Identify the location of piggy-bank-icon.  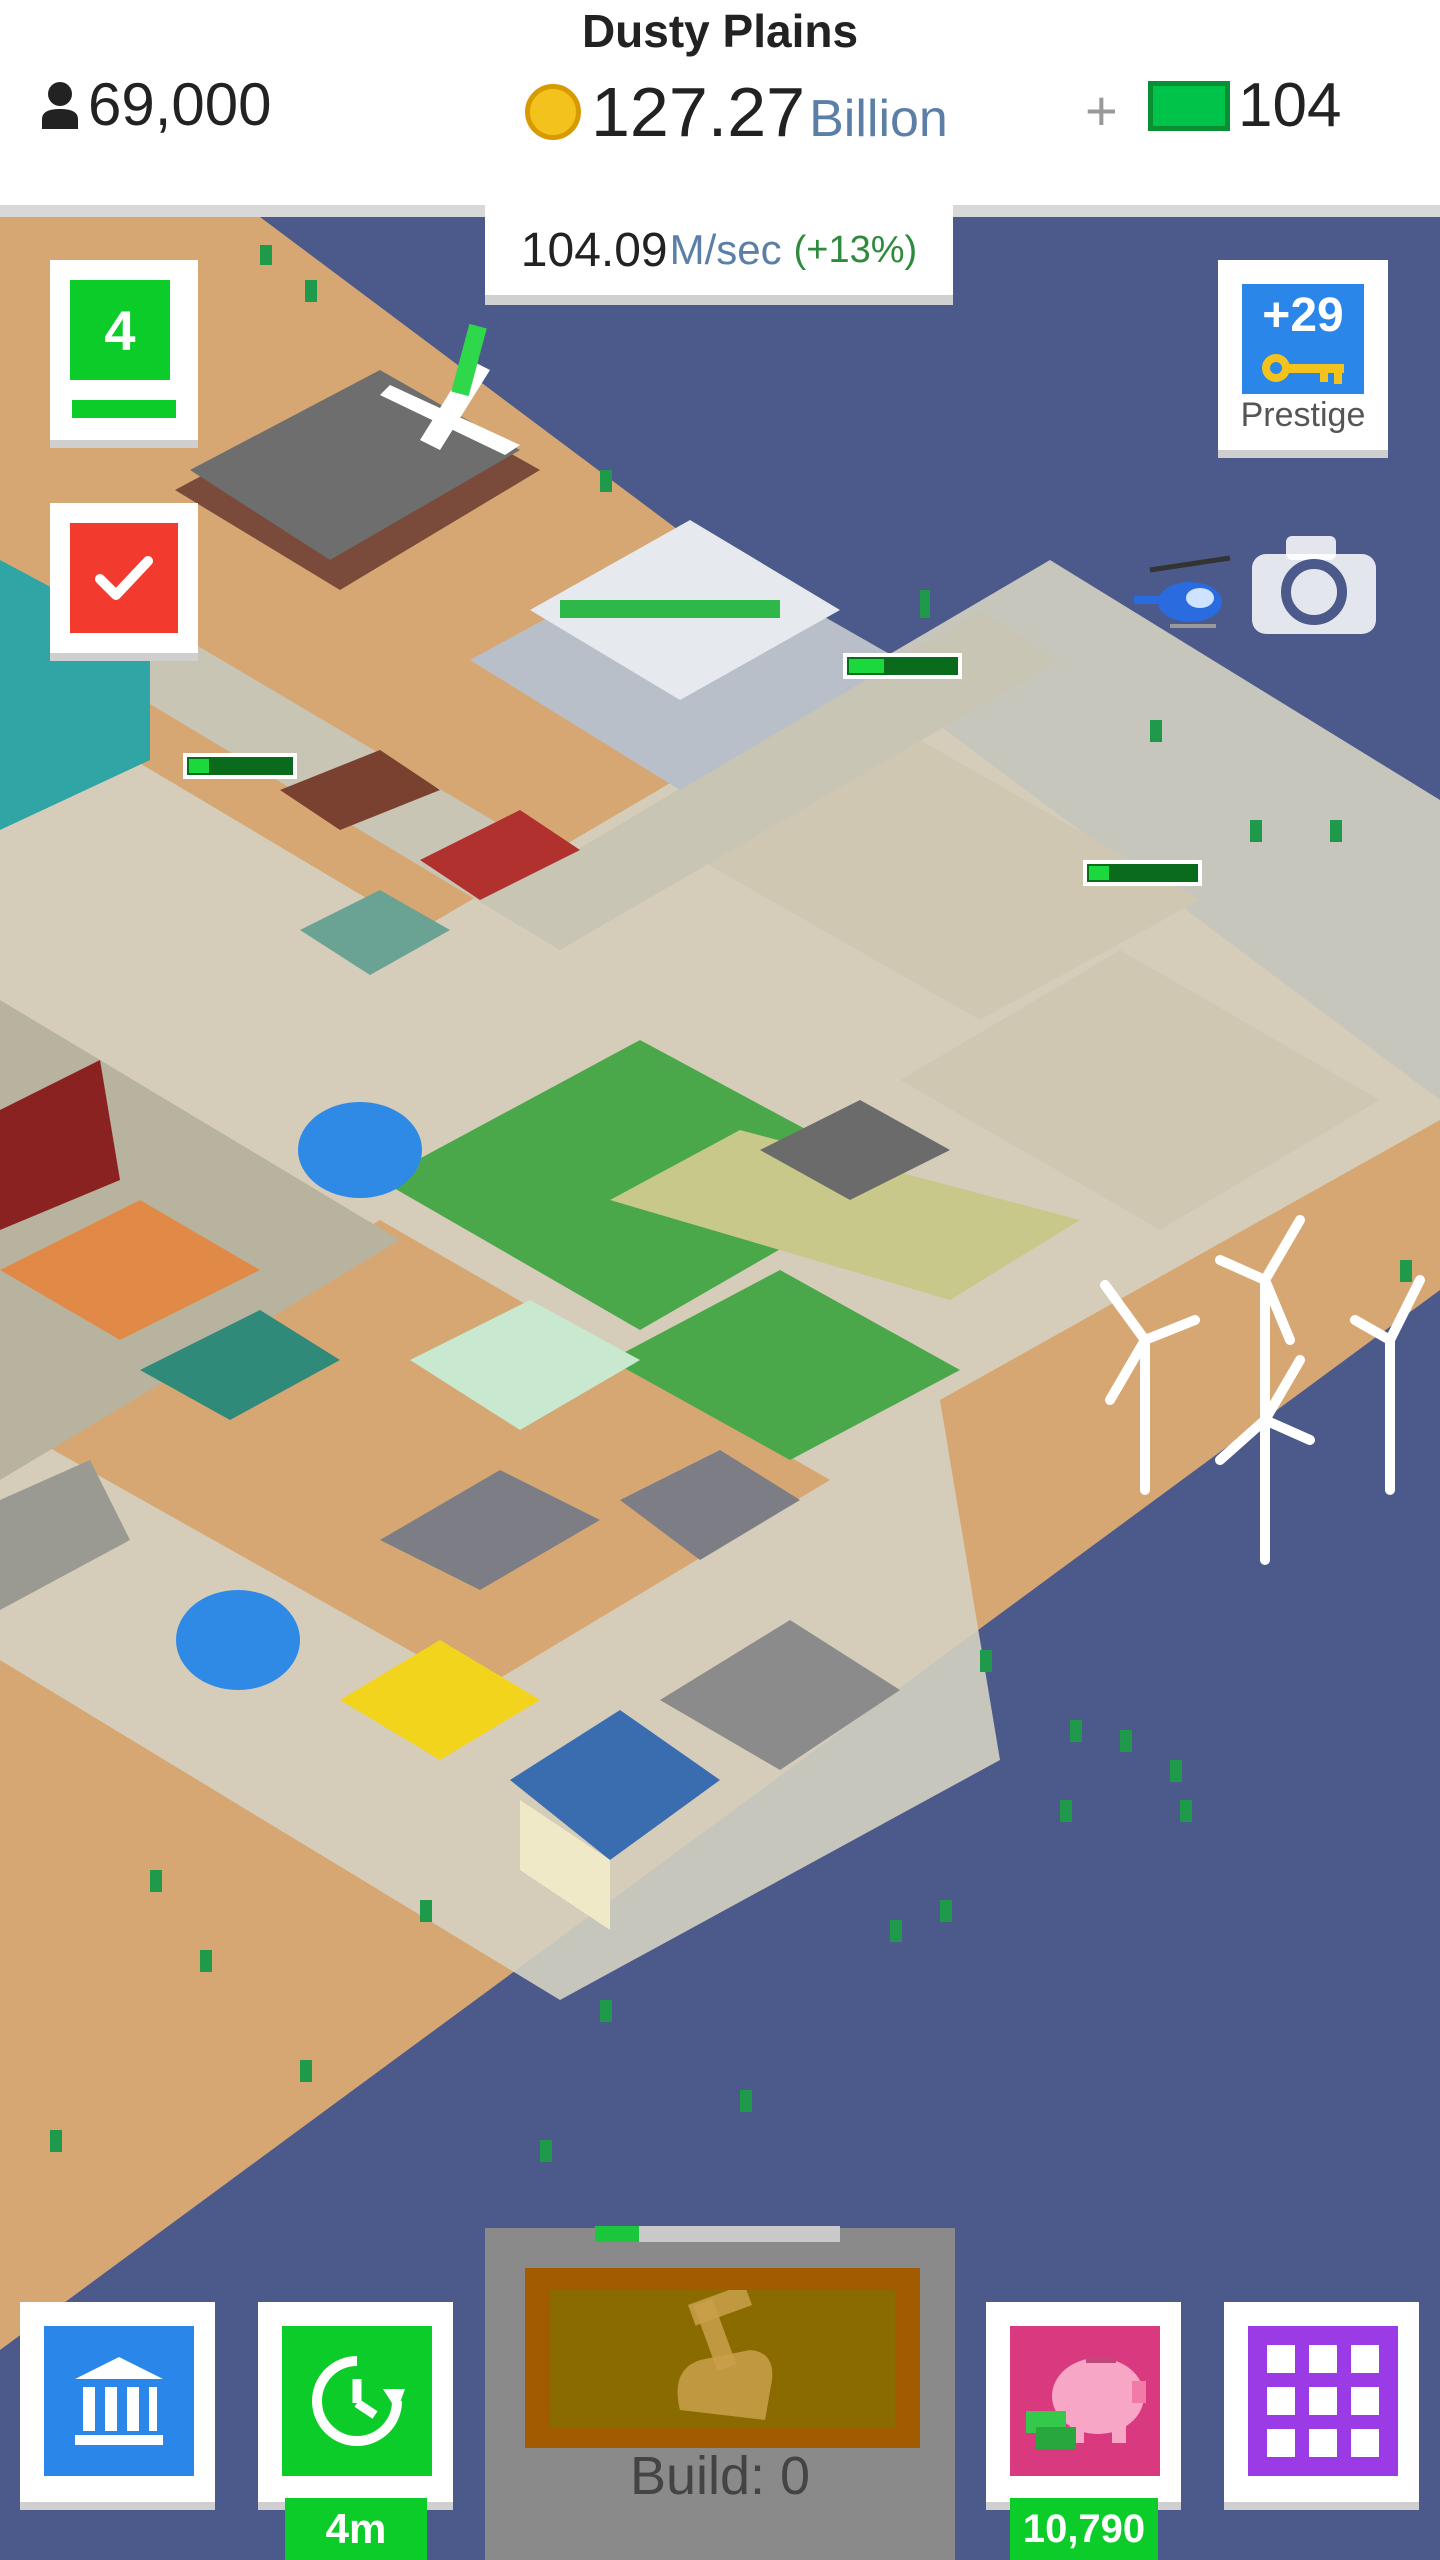
(1086, 2403).